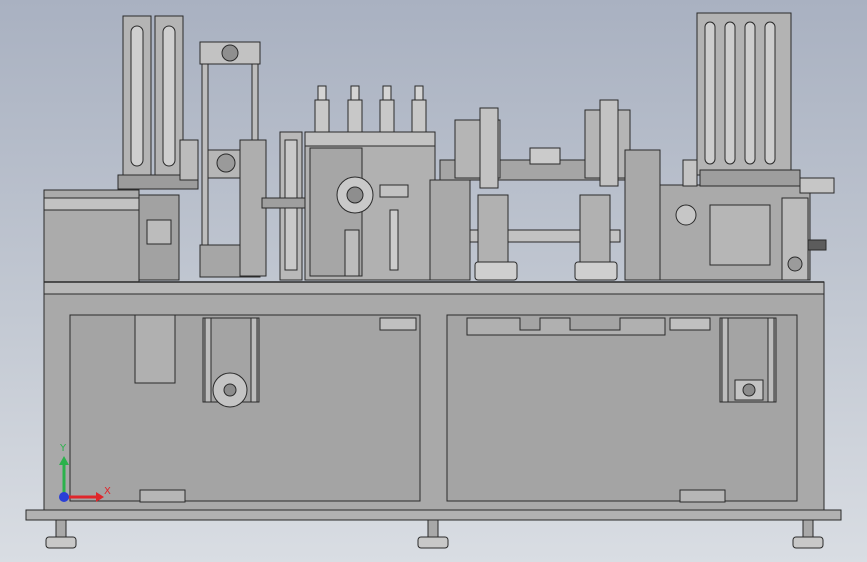  Describe the element at coordinates (100, 497) in the screenshot. I see `x-axis-arrowhead` at that location.